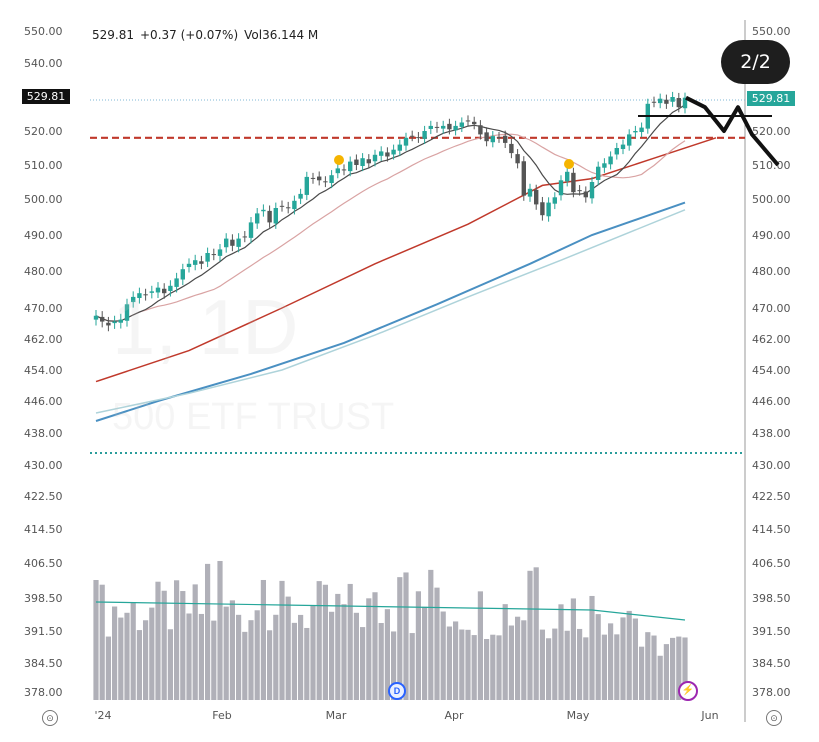 This screenshot has height=742, width=819. I want to click on y-axis-label-left: 406.50, so click(43, 563).